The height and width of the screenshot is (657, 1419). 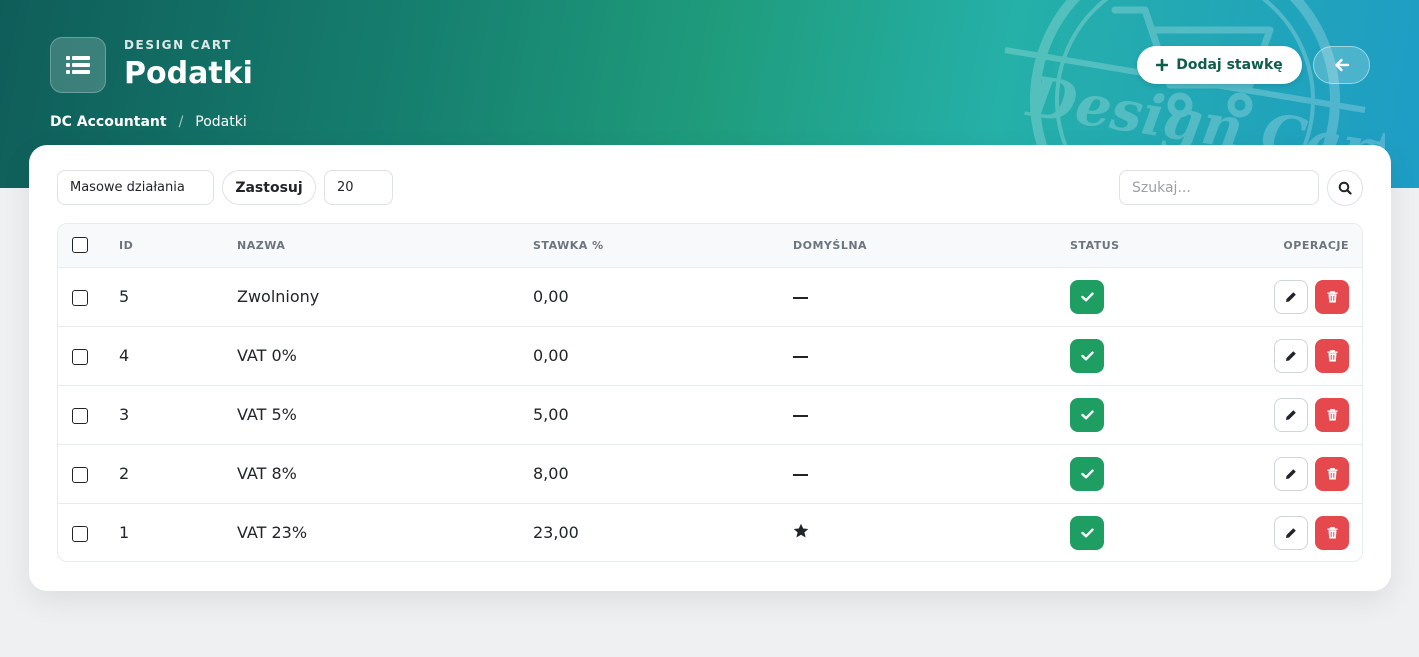 I want to click on brand-subtitle: DESIGN CART, so click(x=178, y=45).